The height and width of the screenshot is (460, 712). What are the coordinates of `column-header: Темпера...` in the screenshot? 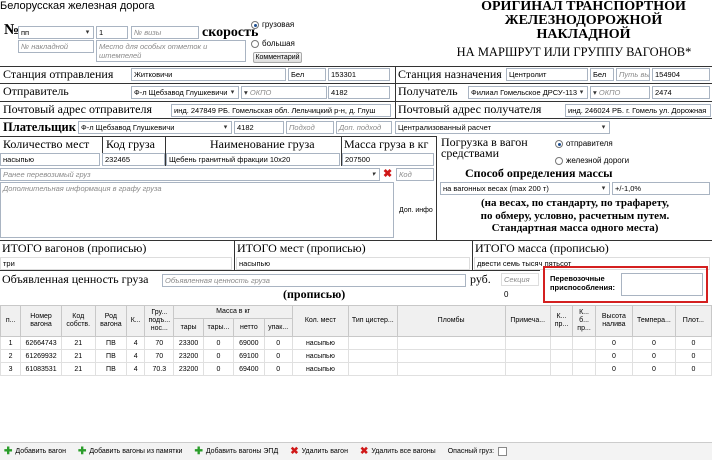 It's located at (653, 321).